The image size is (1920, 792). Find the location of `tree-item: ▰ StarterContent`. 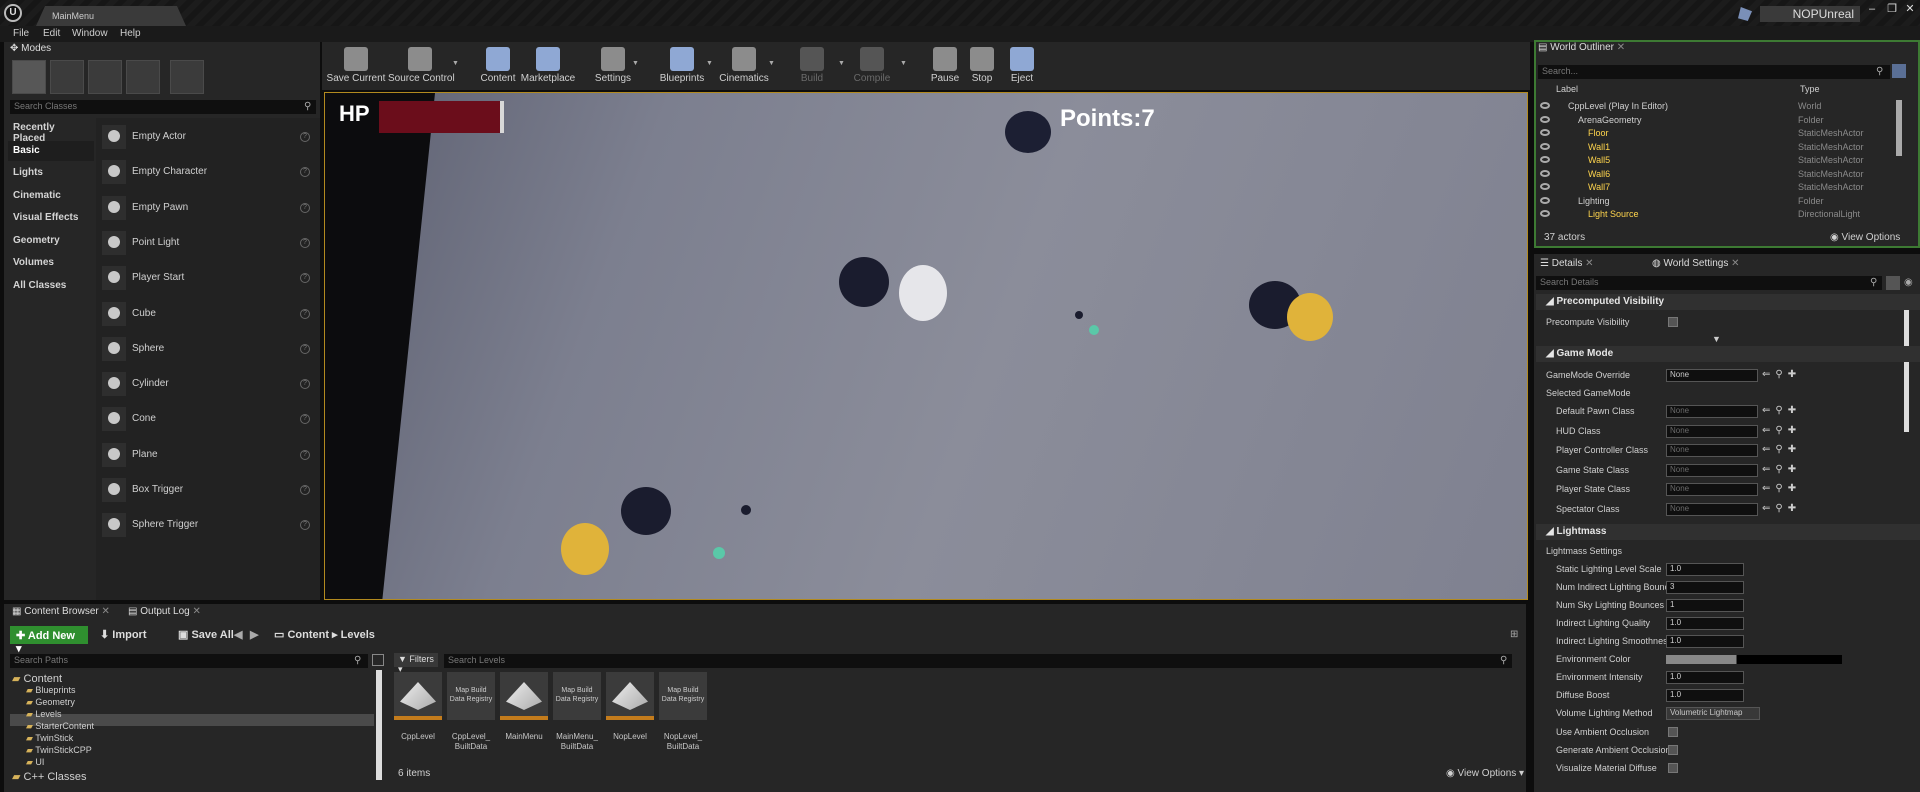

tree-item: ▰ StarterContent is located at coordinates (60, 727).